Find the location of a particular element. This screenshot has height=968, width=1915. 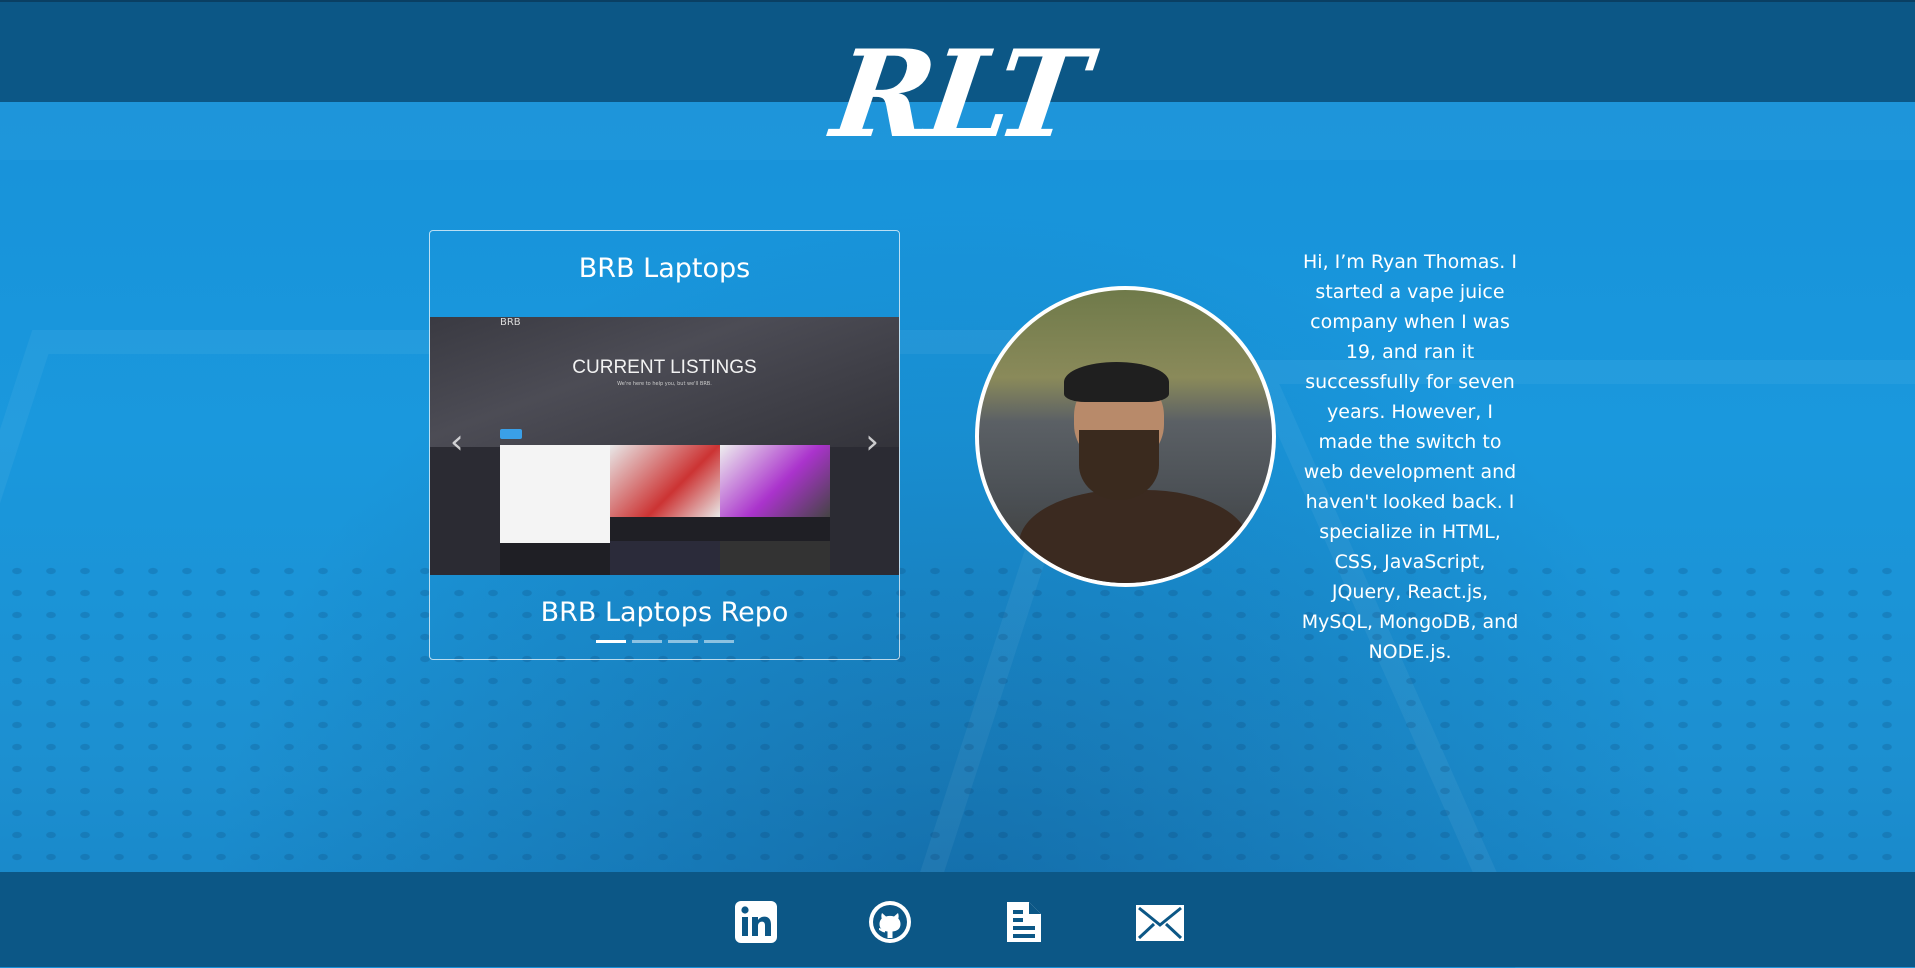

photo-body is located at coordinates (1134, 536).